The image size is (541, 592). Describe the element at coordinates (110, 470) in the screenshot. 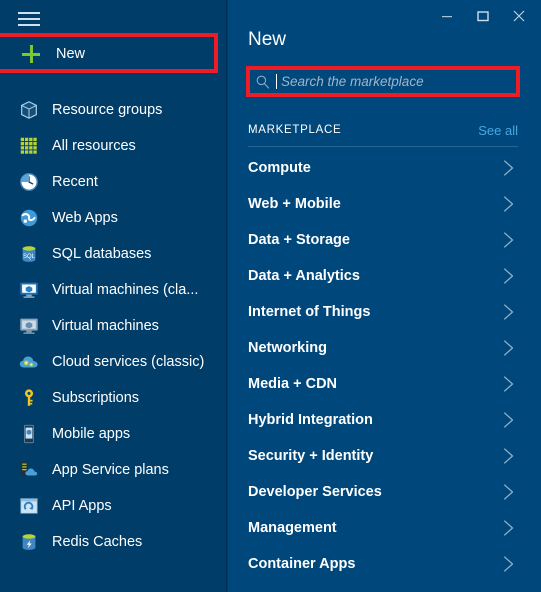

I see `sidebar-item-label: App Service plans` at that location.